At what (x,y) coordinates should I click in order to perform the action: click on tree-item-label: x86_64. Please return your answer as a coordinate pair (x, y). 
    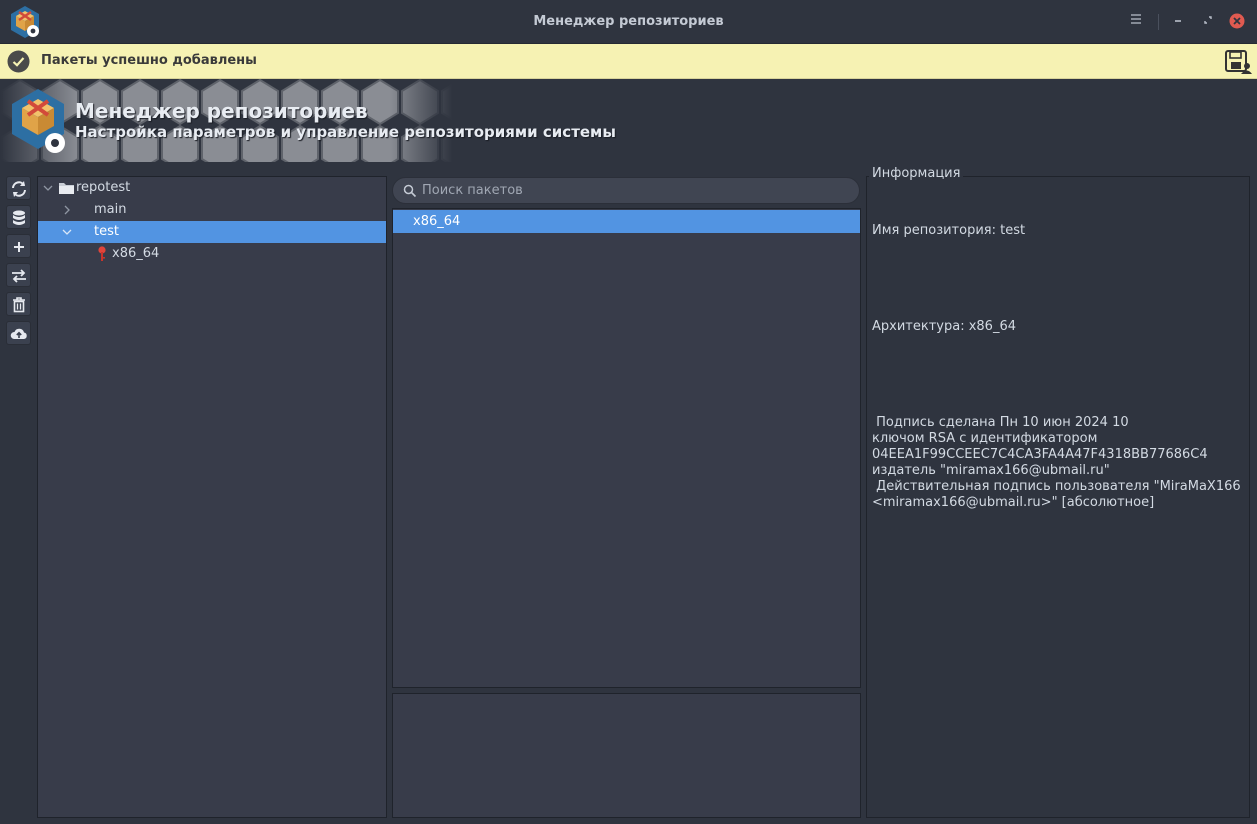
    Looking at the image, I should click on (136, 253).